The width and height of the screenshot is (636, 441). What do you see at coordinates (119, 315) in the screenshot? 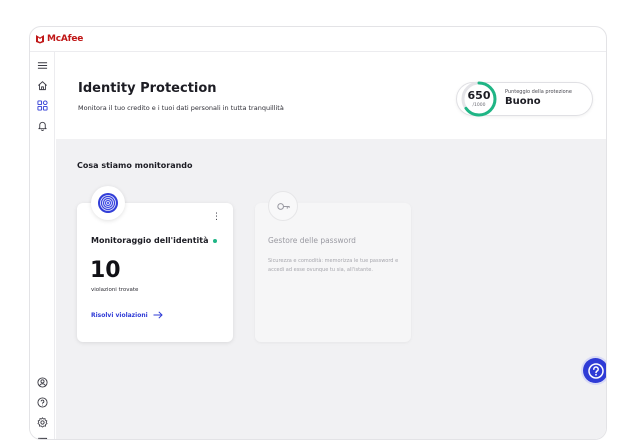
I see `resolve-violations-label: Risolvi violazioni` at bounding box center [119, 315].